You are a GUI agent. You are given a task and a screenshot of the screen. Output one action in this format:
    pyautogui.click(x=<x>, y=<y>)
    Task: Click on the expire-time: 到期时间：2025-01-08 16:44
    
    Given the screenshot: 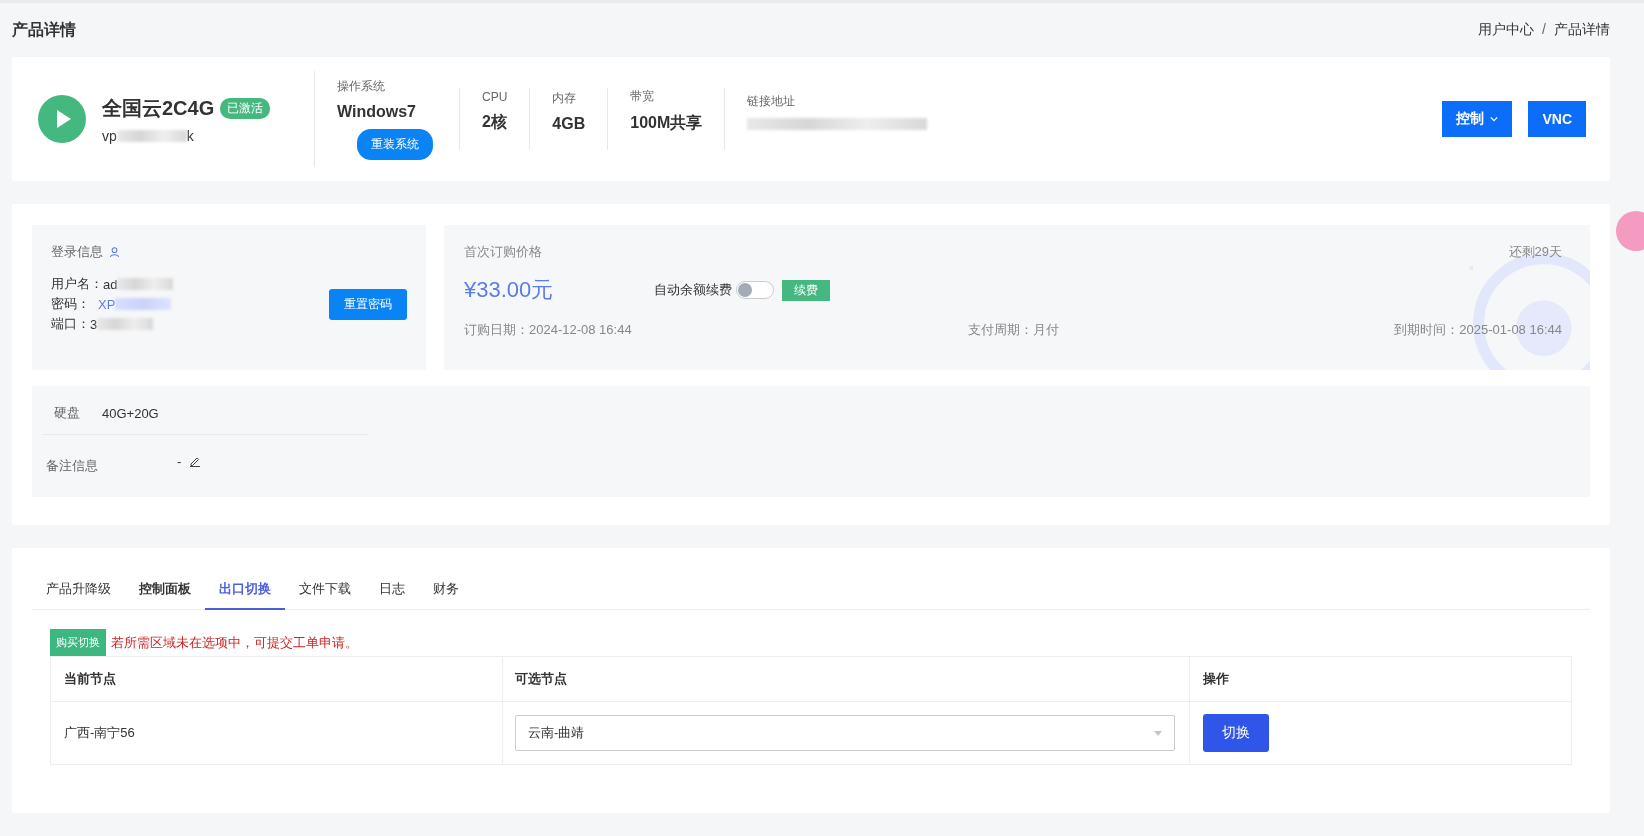 What is the action you would take?
    pyautogui.click(x=1478, y=330)
    